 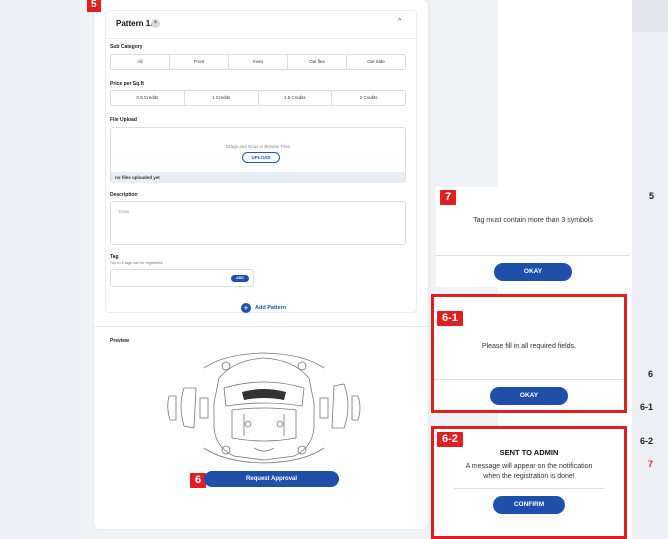 I want to click on sub-category-option: Inner, so click(x=258, y=62).